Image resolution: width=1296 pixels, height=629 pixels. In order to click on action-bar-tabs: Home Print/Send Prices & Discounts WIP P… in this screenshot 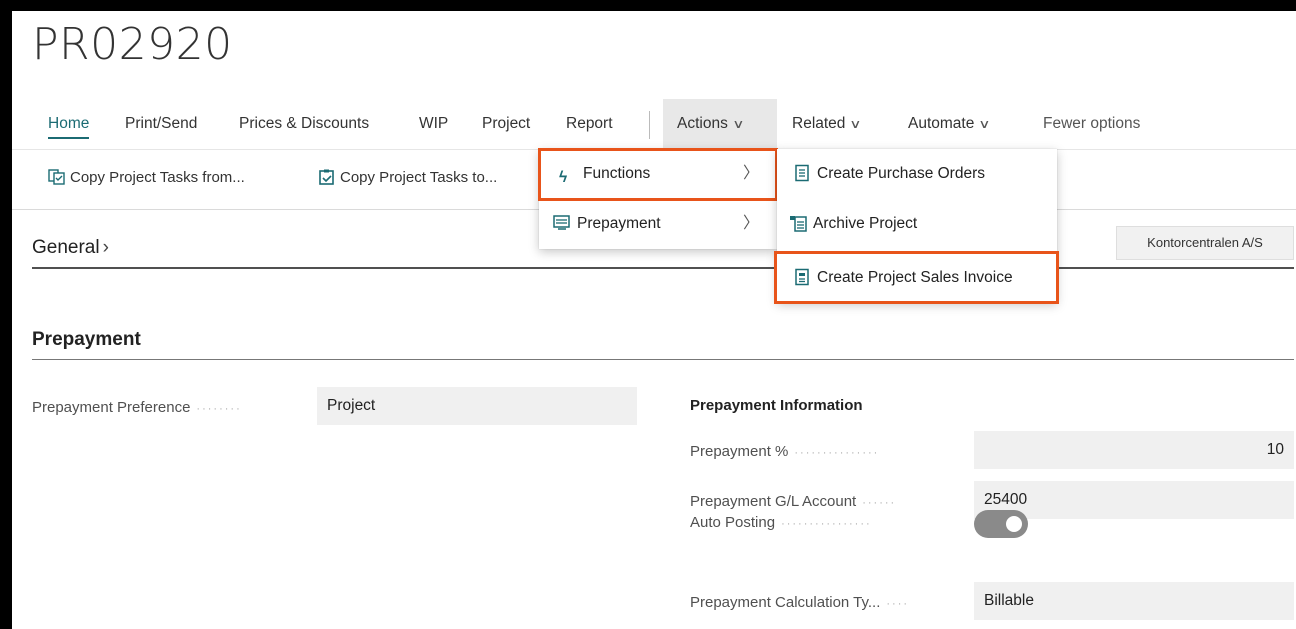, I will do `click(654, 124)`.